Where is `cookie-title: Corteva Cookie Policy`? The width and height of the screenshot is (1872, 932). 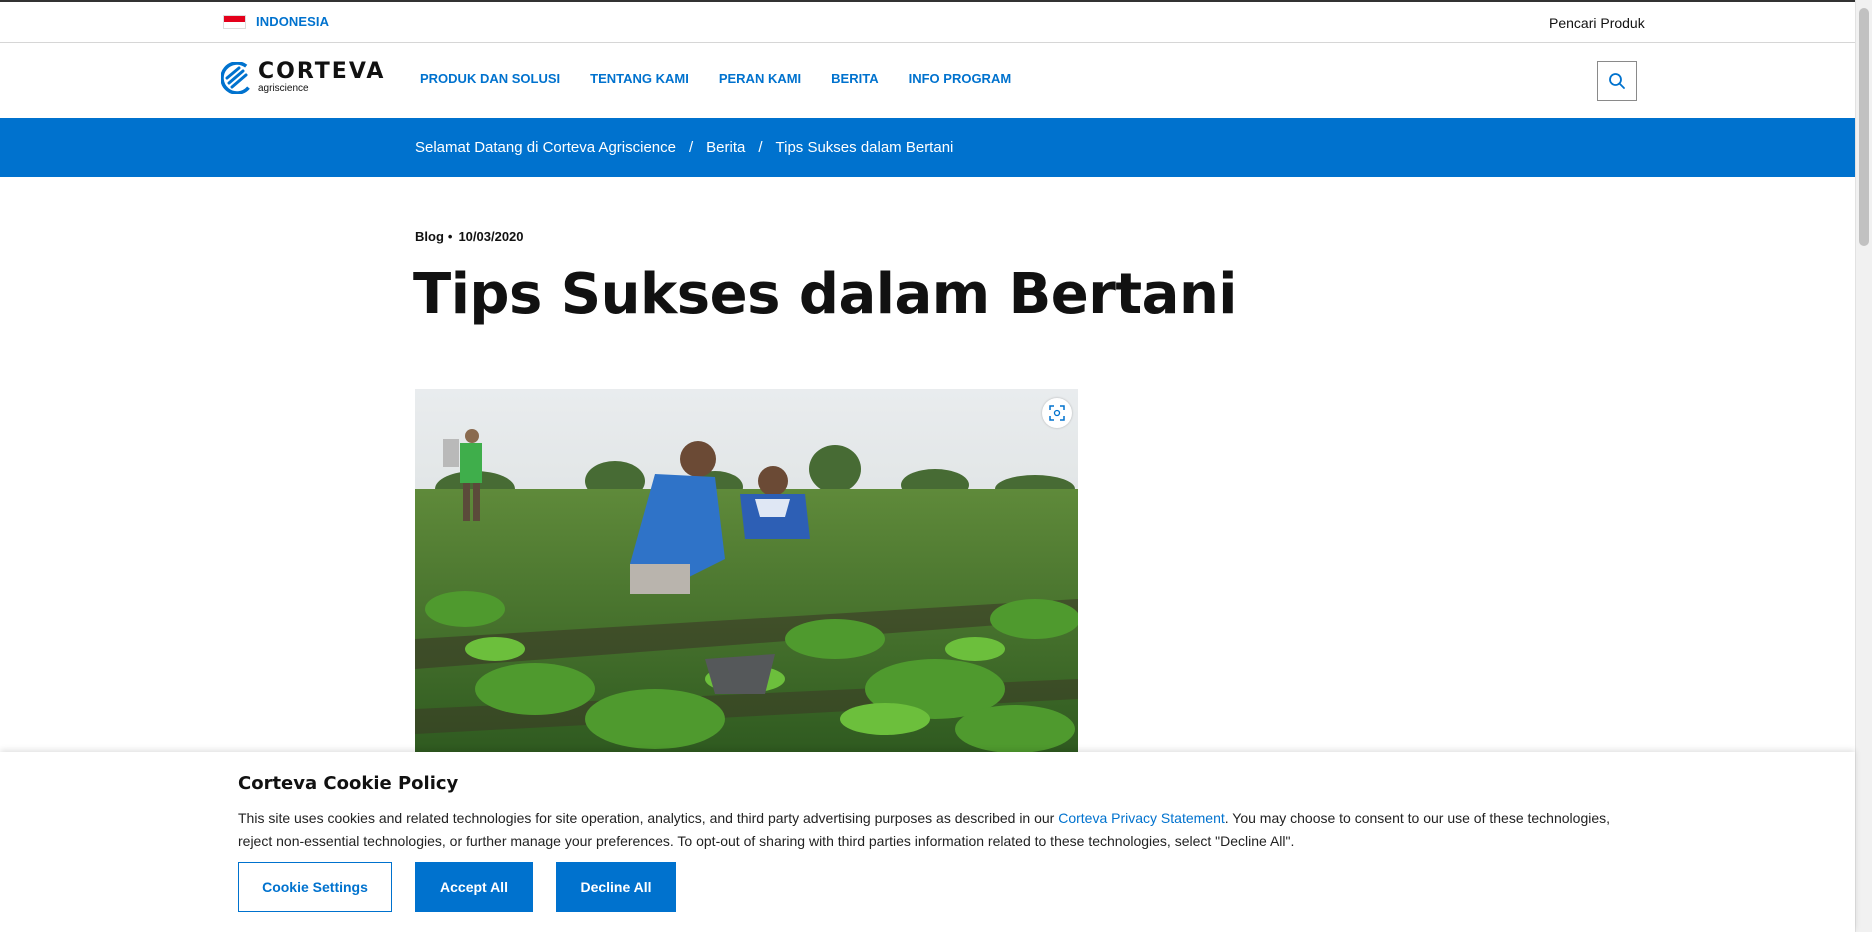 cookie-title: Corteva Cookie Policy is located at coordinates (348, 783).